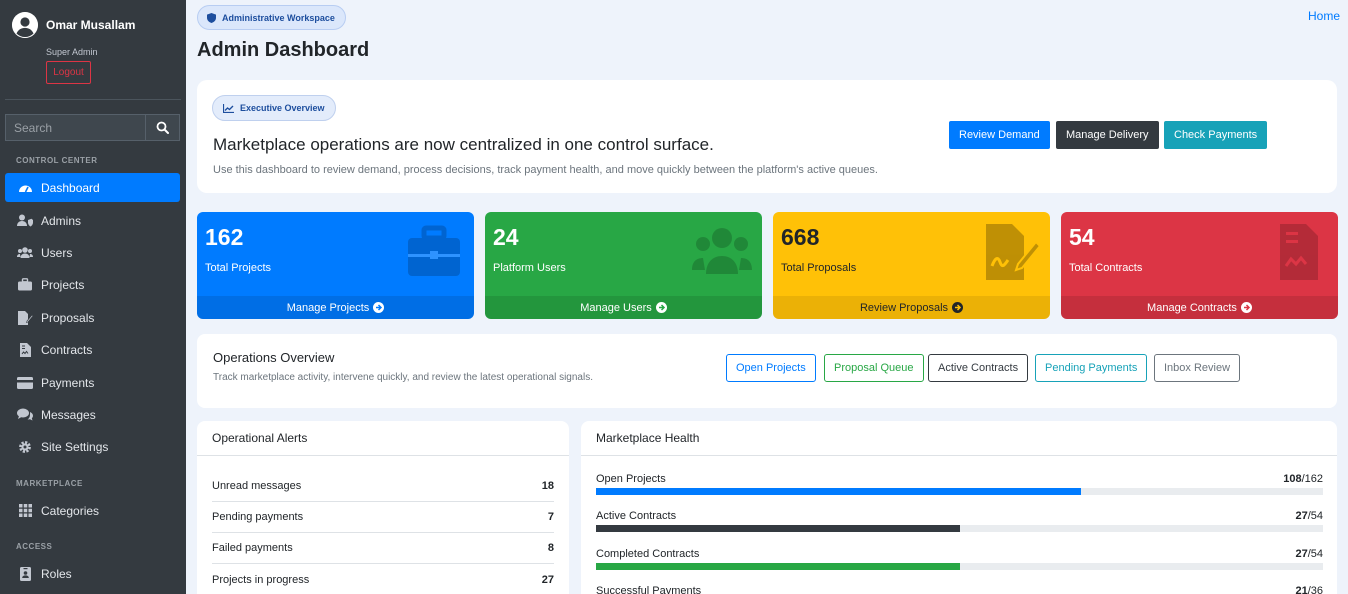 The width and height of the screenshot is (1348, 594). Describe the element at coordinates (25, 511) in the screenshot. I see `grid-icon` at that location.